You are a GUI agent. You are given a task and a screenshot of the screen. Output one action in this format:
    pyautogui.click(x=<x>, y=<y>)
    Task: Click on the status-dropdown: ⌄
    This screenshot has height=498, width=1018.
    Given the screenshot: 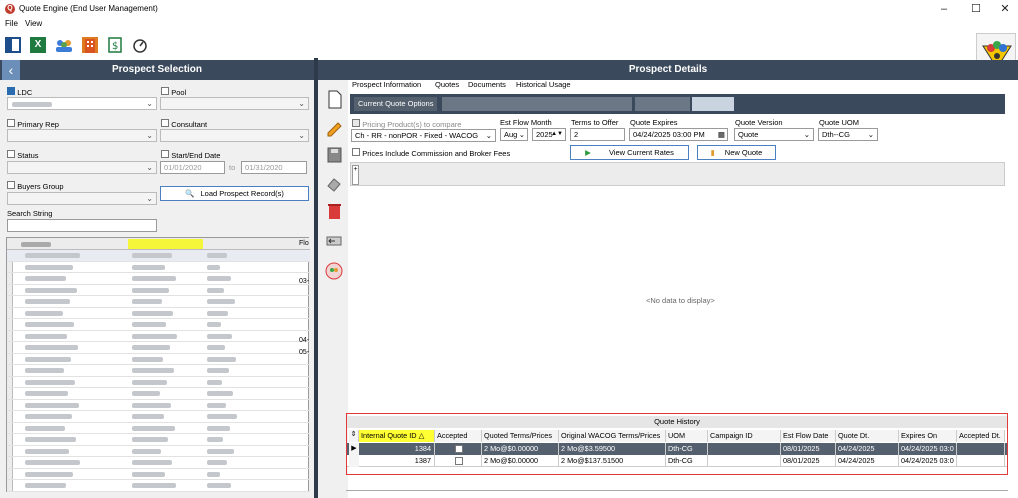 What is the action you would take?
    pyautogui.click(x=82, y=167)
    